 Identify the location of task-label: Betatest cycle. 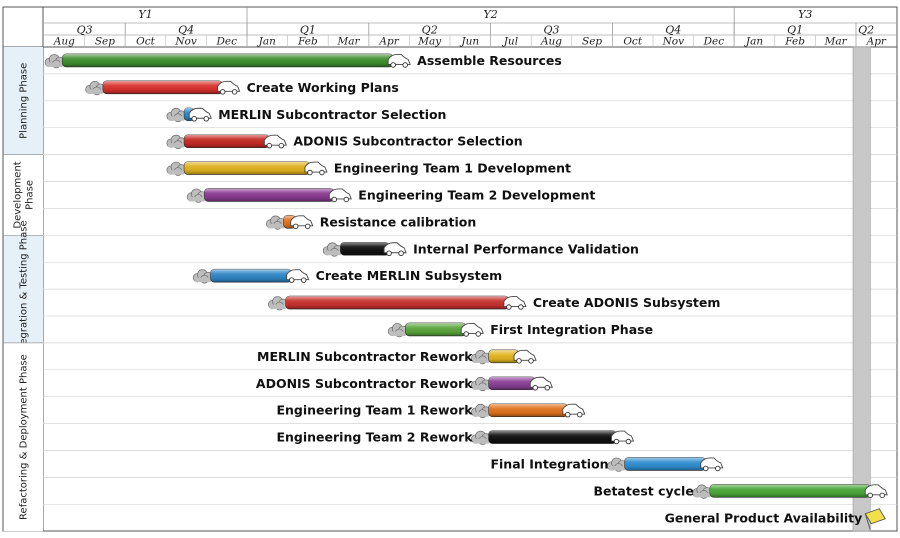
(643, 490).